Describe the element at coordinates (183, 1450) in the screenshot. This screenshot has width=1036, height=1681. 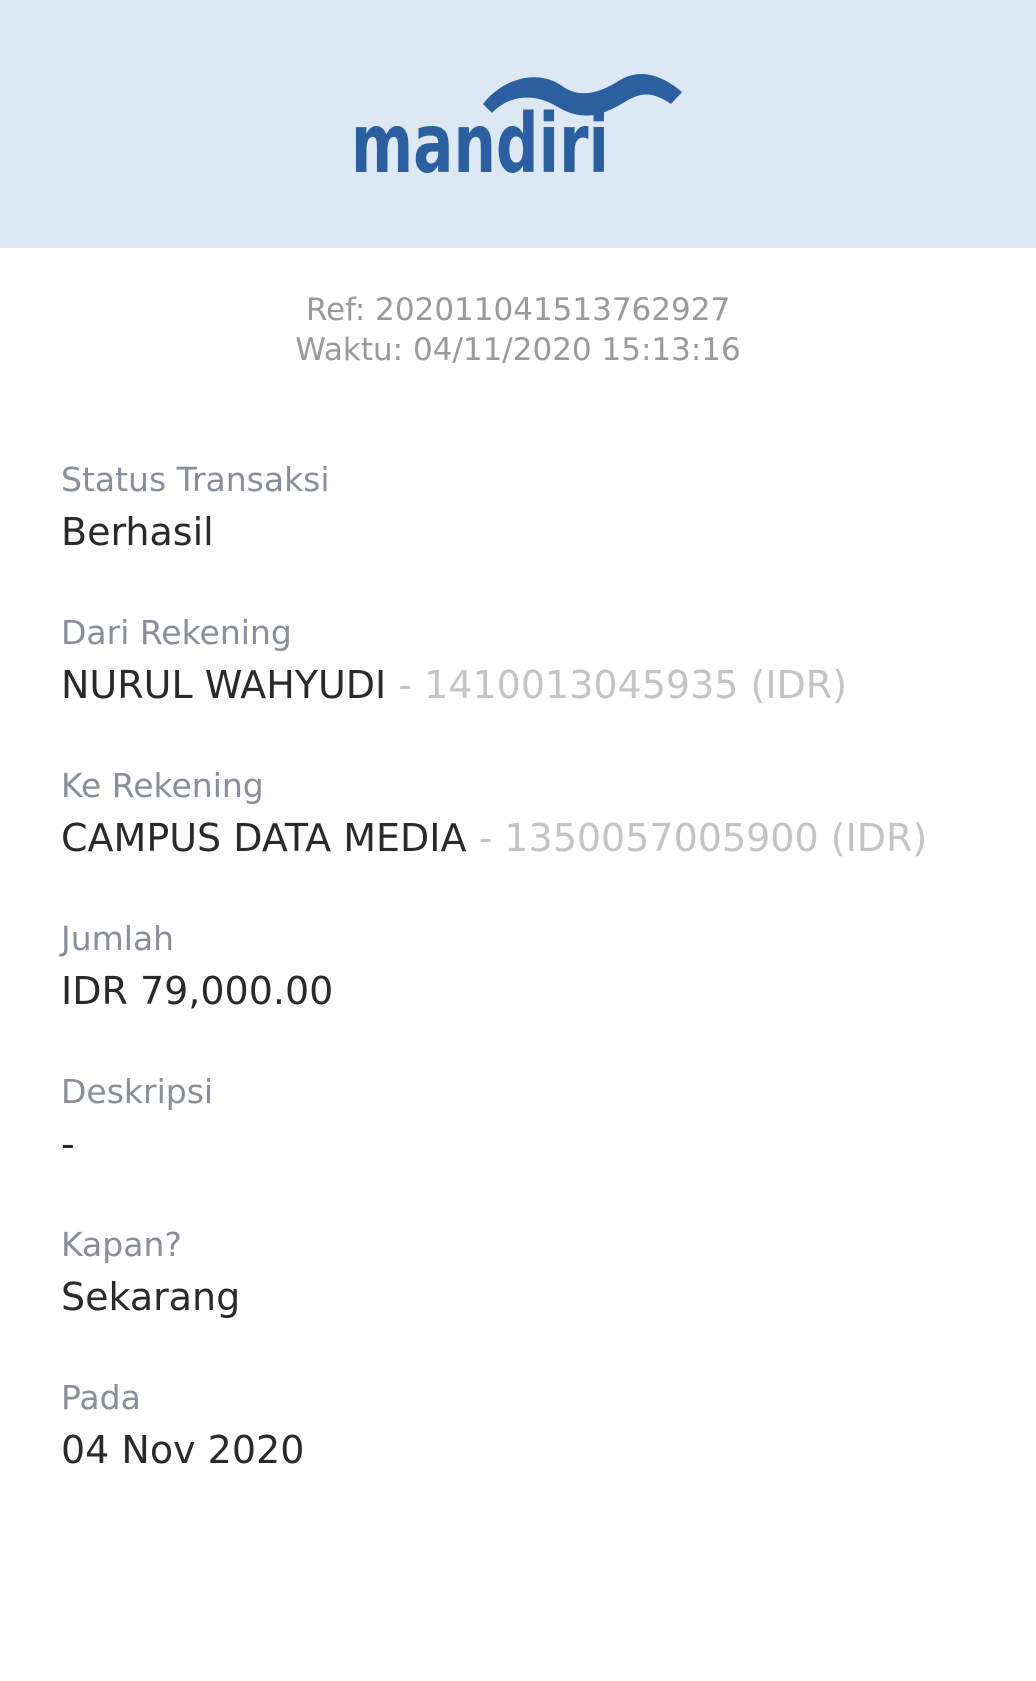
I see `date-value: 04 Nov 2020` at that location.